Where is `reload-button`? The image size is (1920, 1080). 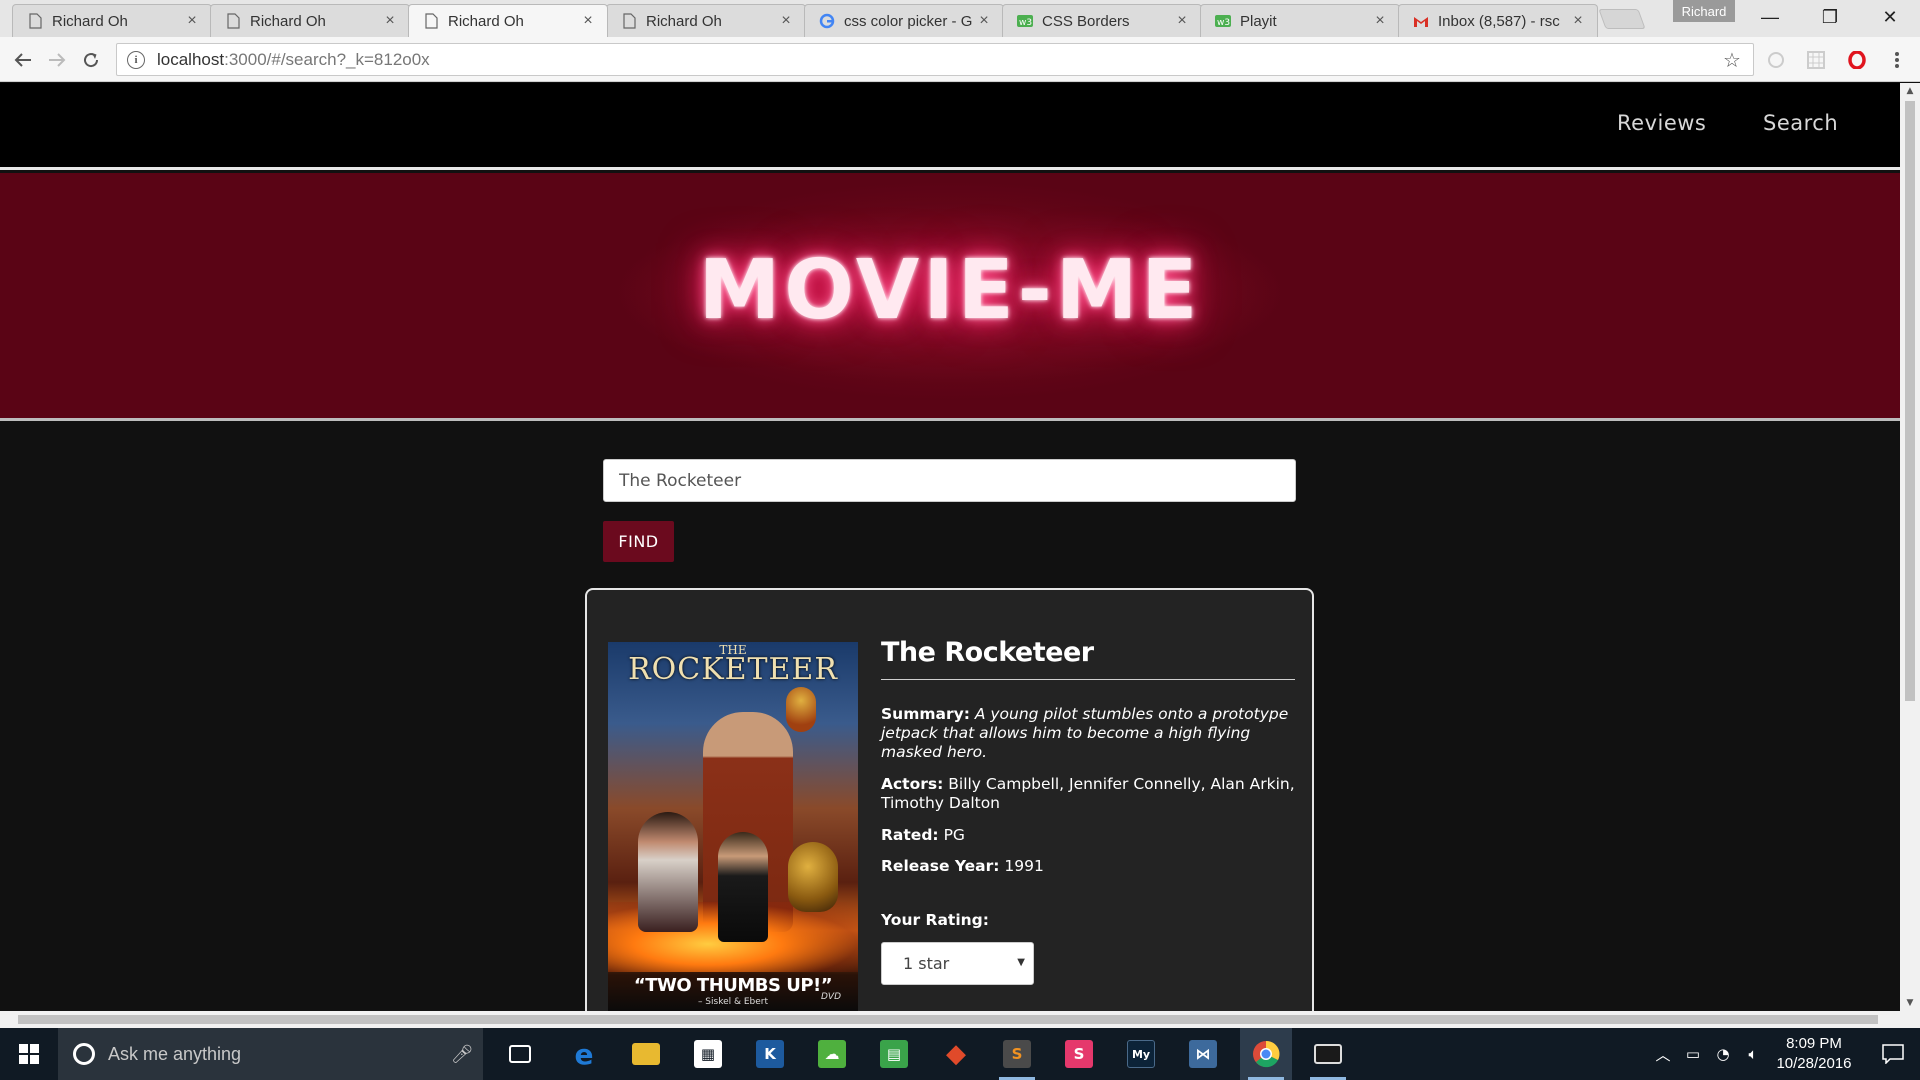 reload-button is located at coordinates (91, 60).